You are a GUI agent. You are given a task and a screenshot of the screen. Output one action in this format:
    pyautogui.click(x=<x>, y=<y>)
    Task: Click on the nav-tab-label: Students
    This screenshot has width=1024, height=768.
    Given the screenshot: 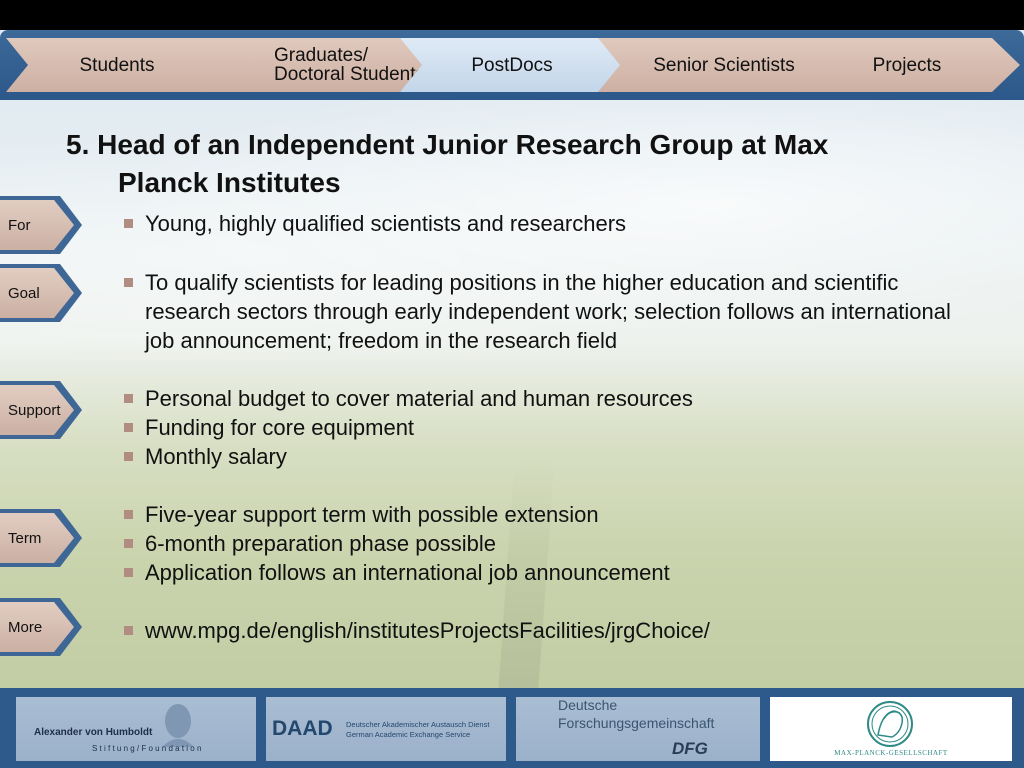 What is the action you would take?
    pyautogui.click(x=117, y=65)
    